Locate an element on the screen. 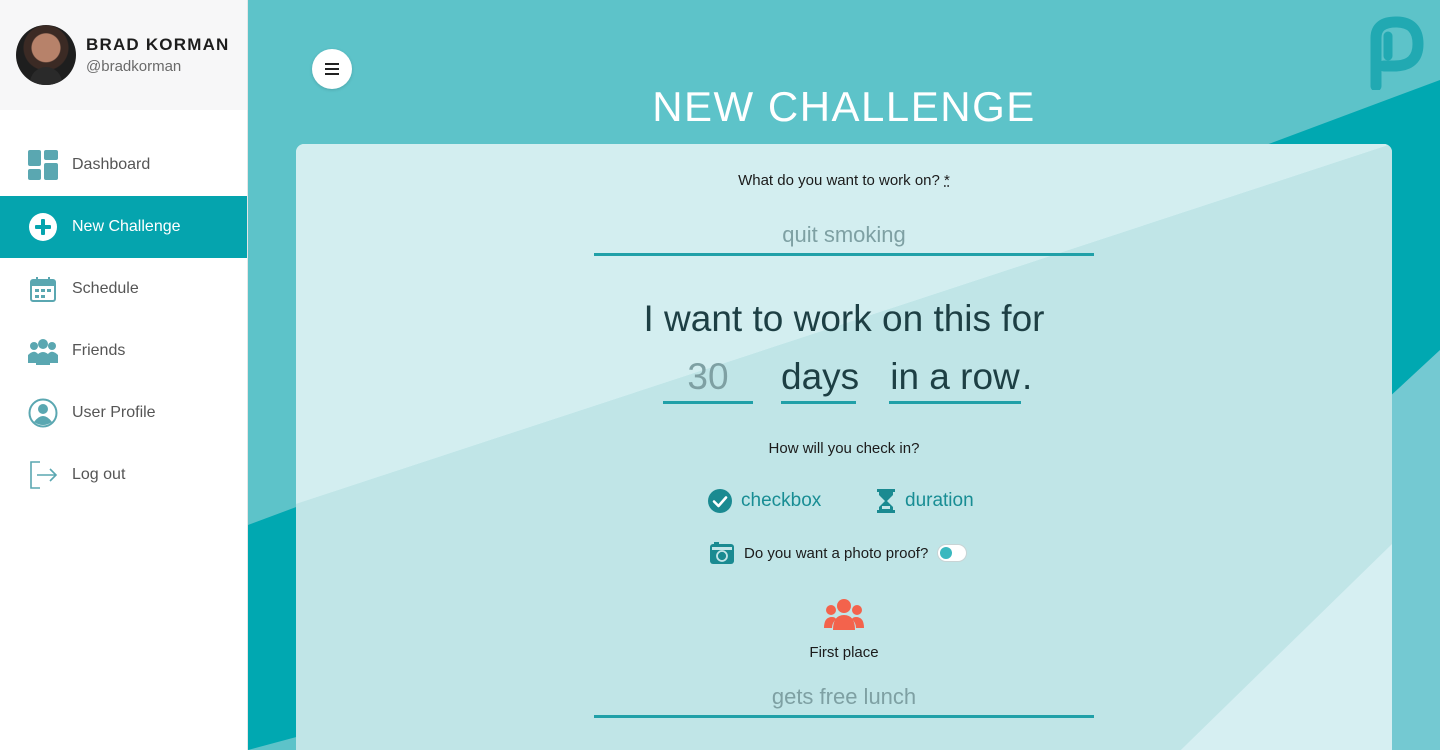 The height and width of the screenshot is (750, 1440). photo-proof-row: Do you want a photo proof? is located at coordinates (839, 553).